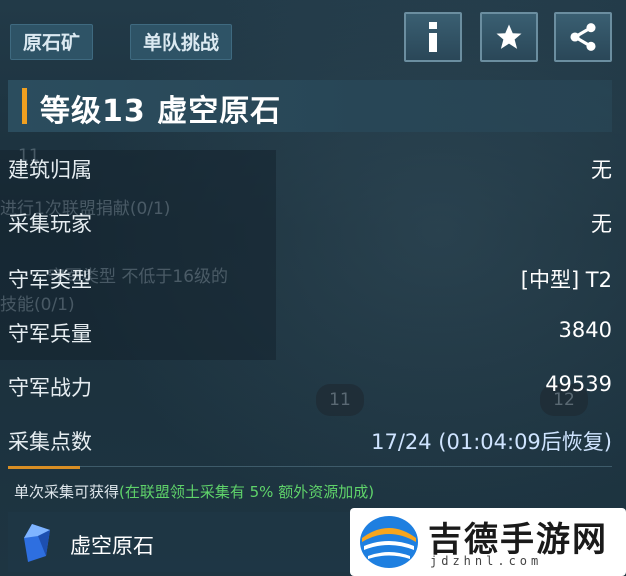  I want to click on stat-row-garrison-type: 守军类型 [中型] T2, so click(310, 276).